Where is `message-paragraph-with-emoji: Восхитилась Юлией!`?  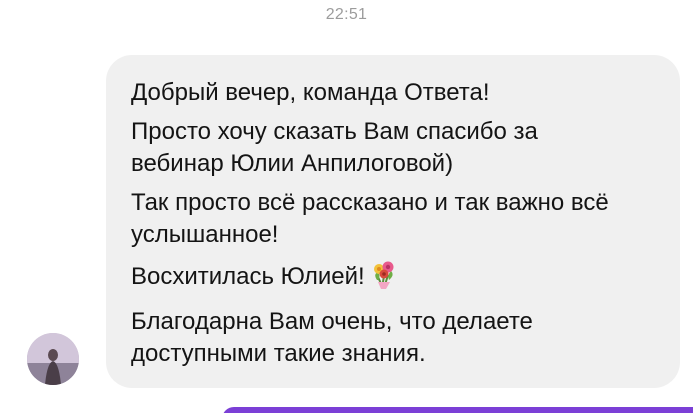
message-paragraph-with-emoji: Восхитилась Юлией! is located at coordinates (395, 278).